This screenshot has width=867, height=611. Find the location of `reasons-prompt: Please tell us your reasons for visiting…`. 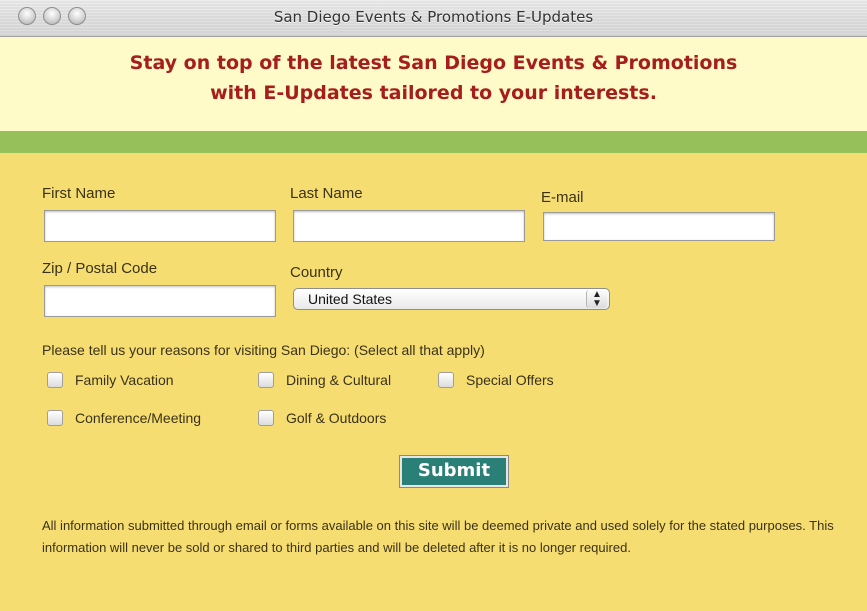

reasons-prompt: Please tell us your reasons for visiting… is located at coordinates (263, 350).